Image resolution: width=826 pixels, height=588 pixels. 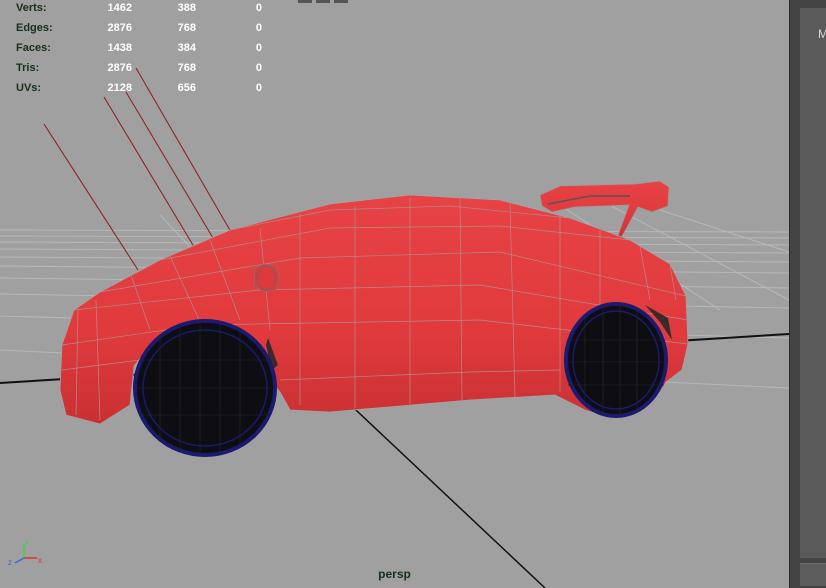 What do you see at coordinates (28, 68) in the screenshot?
I see `hud-label: Tris:` at bounding box center [28, 68].